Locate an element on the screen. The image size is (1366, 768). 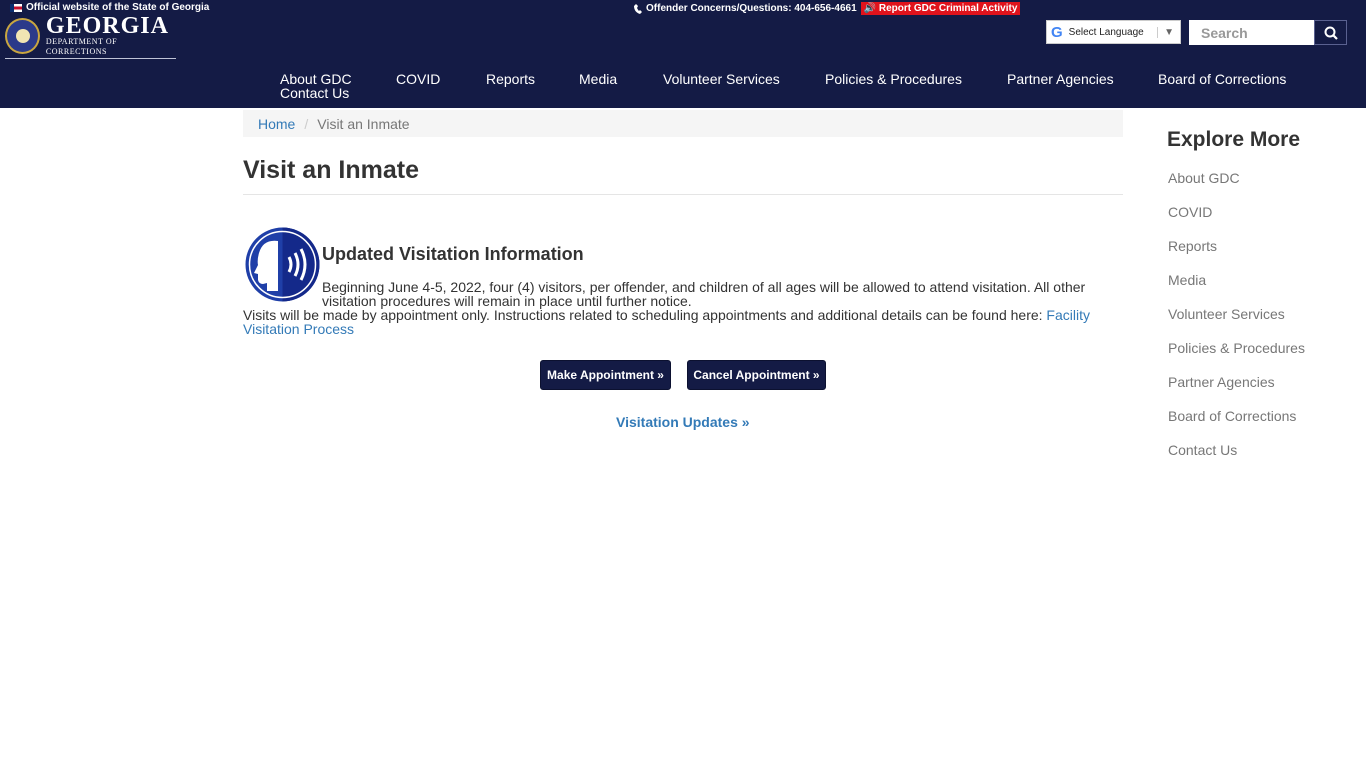
sidebar-item-covid: COVID is located at coordinates (1190, 212).